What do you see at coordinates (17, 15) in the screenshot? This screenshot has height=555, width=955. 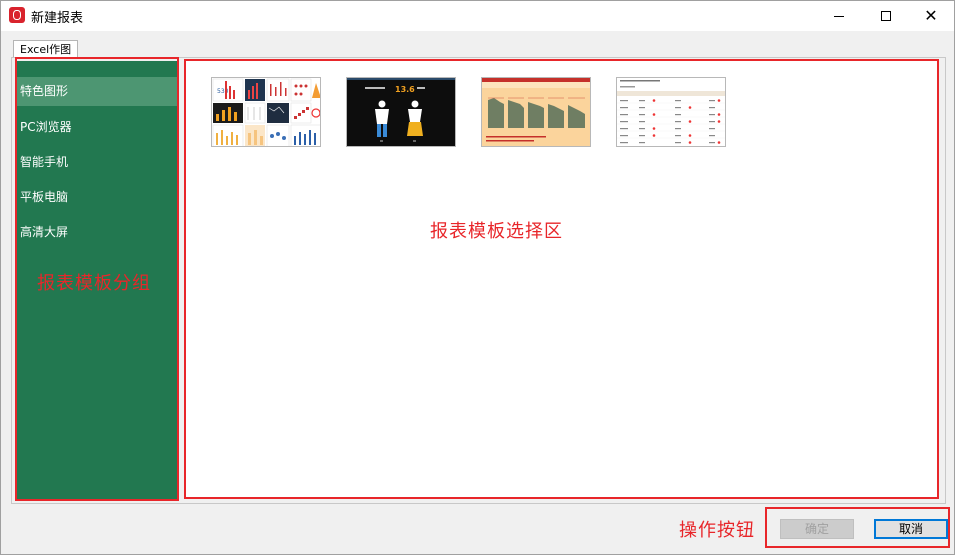 I see `app-logo-icon` at bounding box center [17, 15].